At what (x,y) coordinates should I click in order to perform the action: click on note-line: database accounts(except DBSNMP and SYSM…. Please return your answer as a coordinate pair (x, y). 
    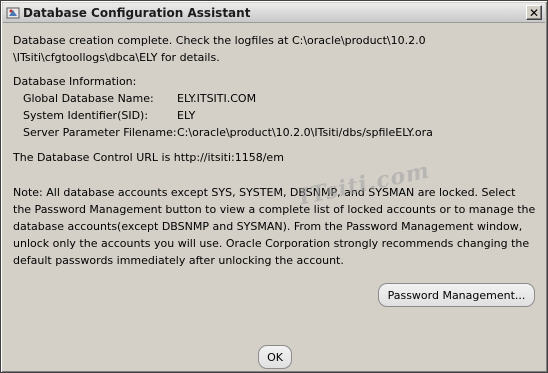
    Looking at the image, I should click on (268, 226).